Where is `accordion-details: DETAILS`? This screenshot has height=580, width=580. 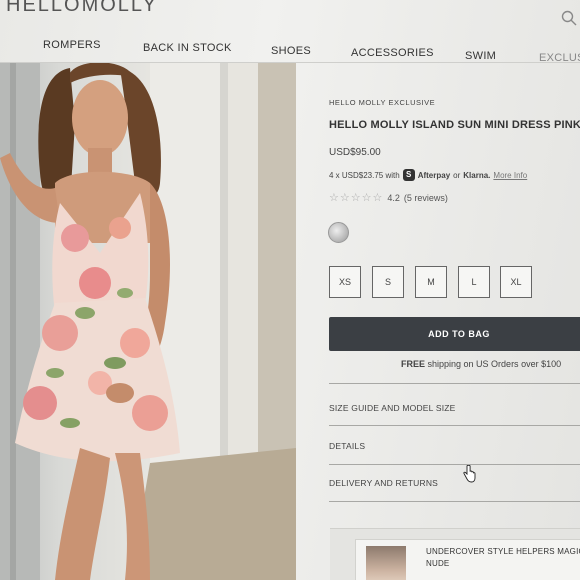
accordion-details: DETAILS is located at coordinates (454, 446).